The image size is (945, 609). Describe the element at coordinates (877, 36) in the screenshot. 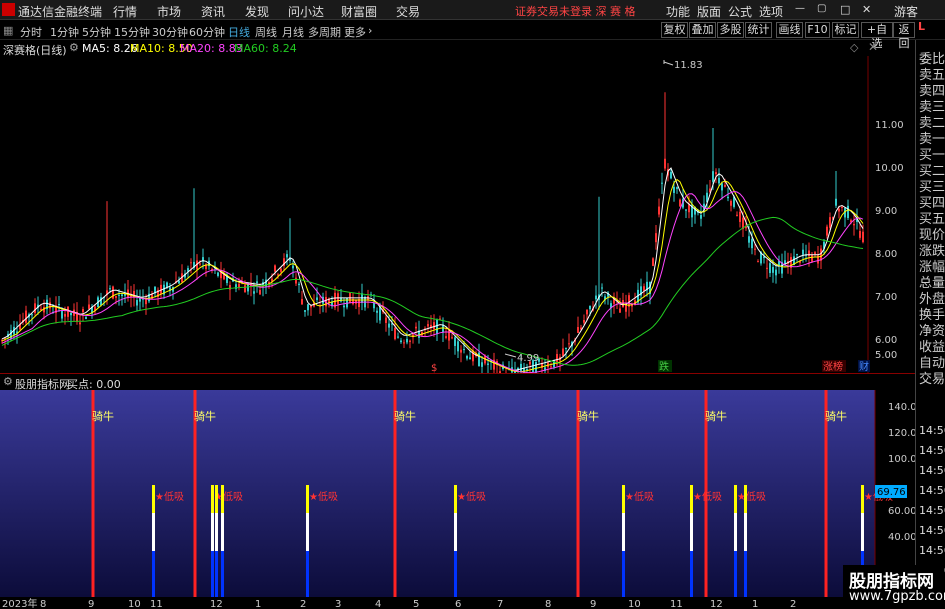

I see `add-watchlist-button: +自选` at that location.